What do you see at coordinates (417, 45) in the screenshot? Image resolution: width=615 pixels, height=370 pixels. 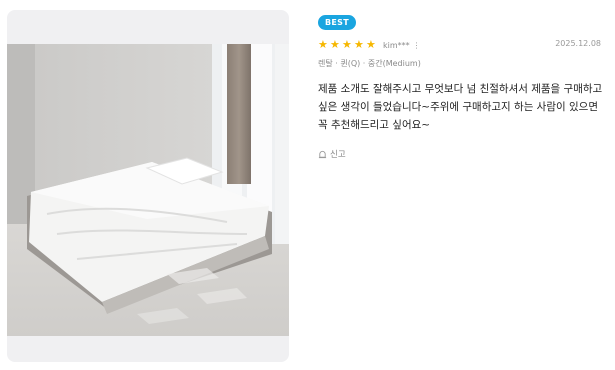 I see `more-vertical-icon: ⋮` at bounding box center [417, 45].